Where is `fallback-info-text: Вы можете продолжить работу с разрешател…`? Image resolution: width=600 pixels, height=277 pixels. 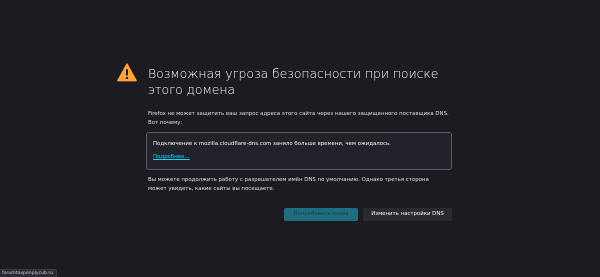
fallback-info-text: Вы можете продолжить работу с разрешател… is located at coordinates (288, 184).